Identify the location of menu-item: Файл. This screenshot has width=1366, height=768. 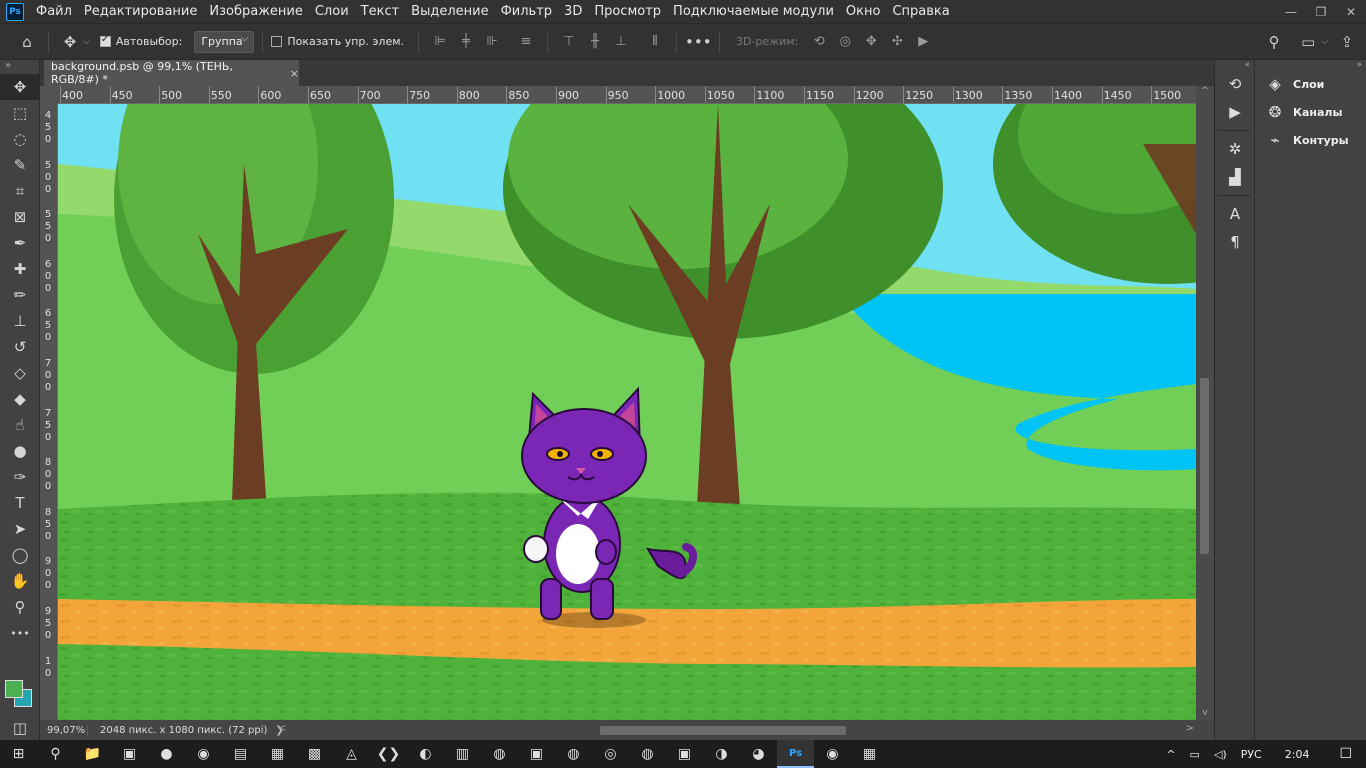
(54, 11).